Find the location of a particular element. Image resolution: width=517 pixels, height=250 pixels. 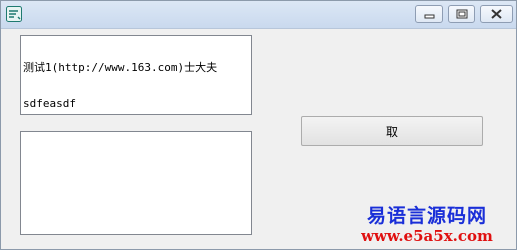

get-button: 取 is located at coordinates (392, 131).